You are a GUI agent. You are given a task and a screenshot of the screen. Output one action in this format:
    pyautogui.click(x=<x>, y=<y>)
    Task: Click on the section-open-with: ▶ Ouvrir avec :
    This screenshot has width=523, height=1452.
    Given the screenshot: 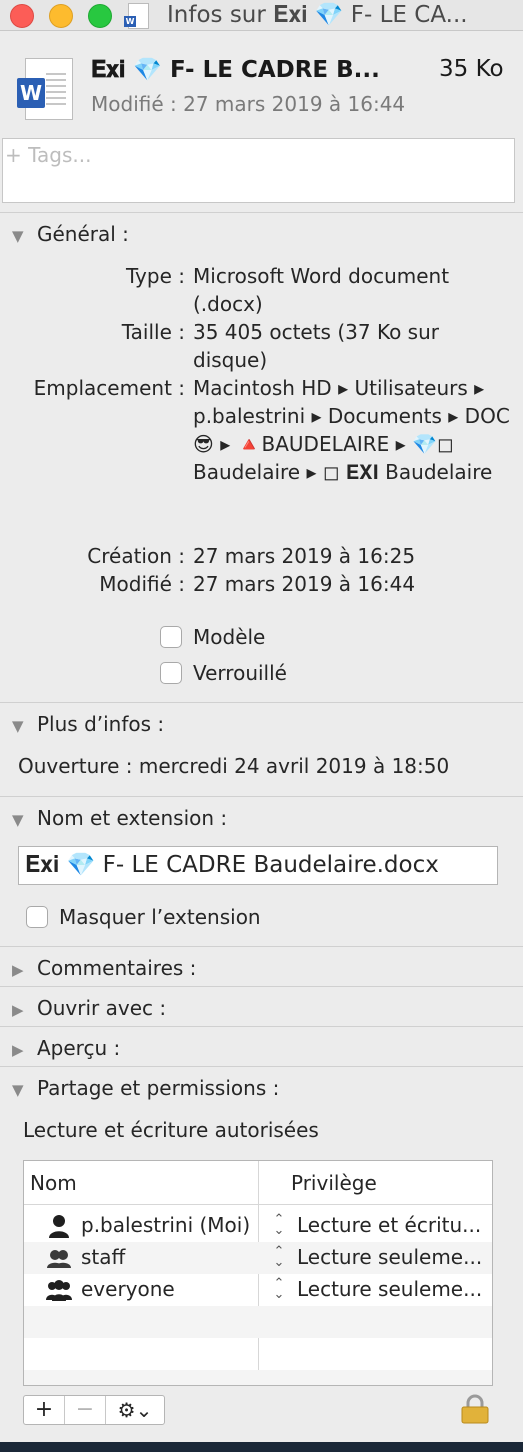 What is the action you would take?
    pyautogui.click(x=89, y=1008)
    